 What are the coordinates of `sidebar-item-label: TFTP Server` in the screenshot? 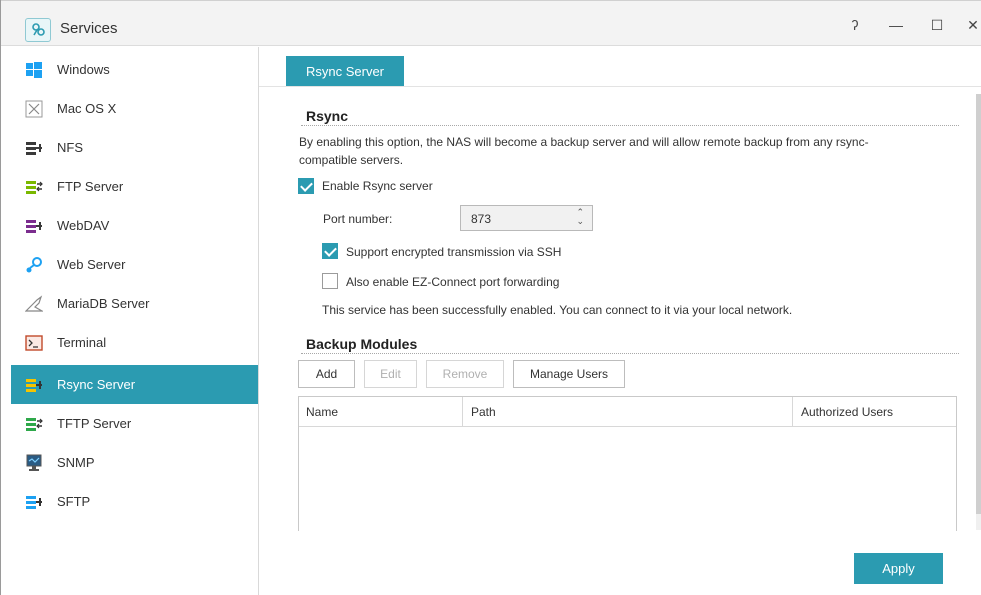 It's located at (94, 423).